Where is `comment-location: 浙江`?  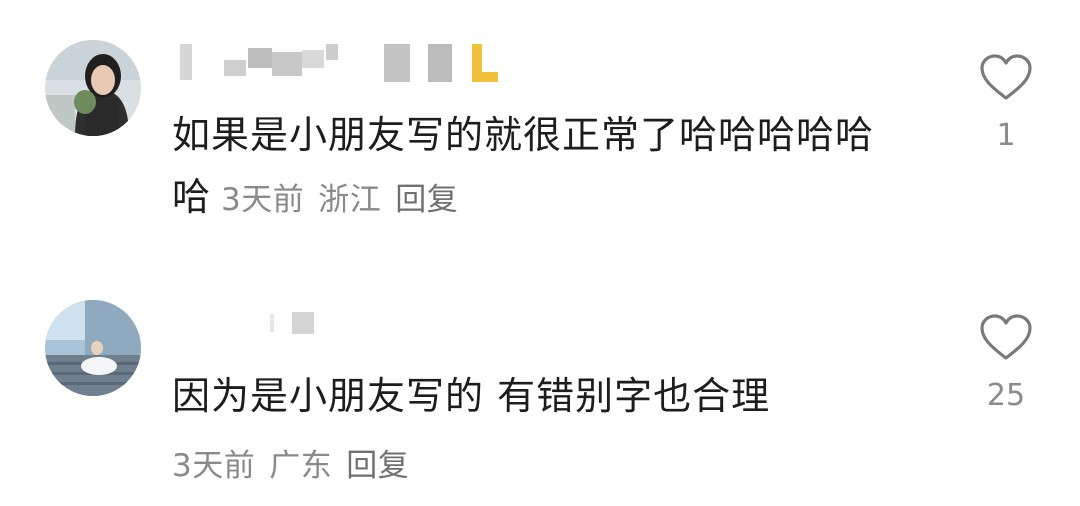 comment-location: 浙江 is located at coordinates (350, 200).